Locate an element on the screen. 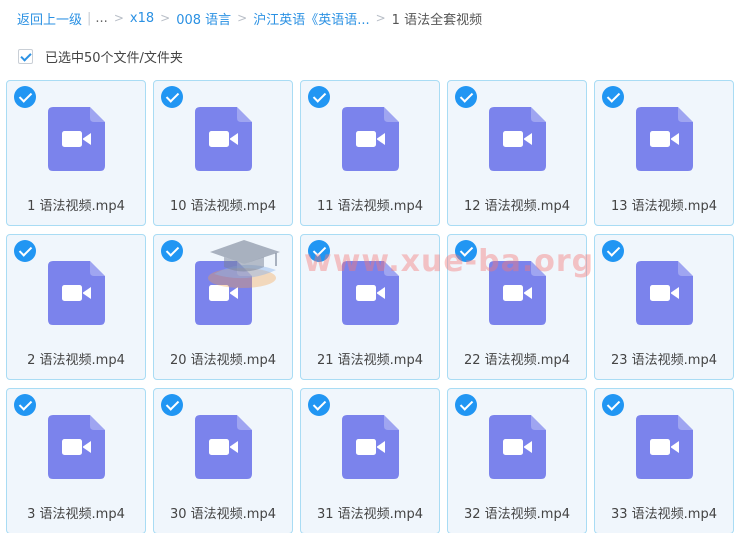  file-name: 33 语法视频.mp4 is located at coordinates (664, 514).